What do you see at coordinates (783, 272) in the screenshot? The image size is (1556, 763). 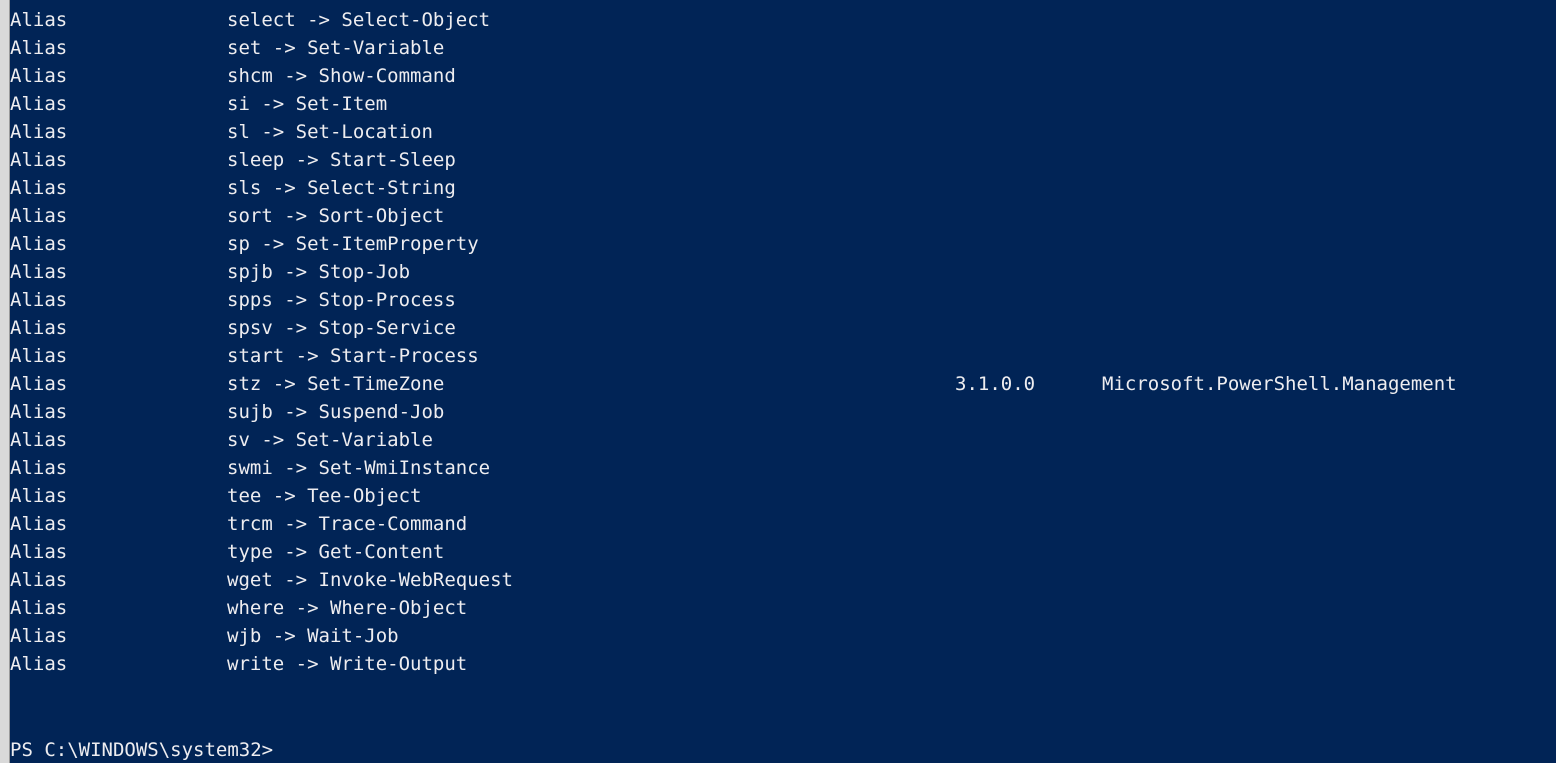 I see `table-row: Alias spjb -> Stop-Job` at bounding box center [783, 272].